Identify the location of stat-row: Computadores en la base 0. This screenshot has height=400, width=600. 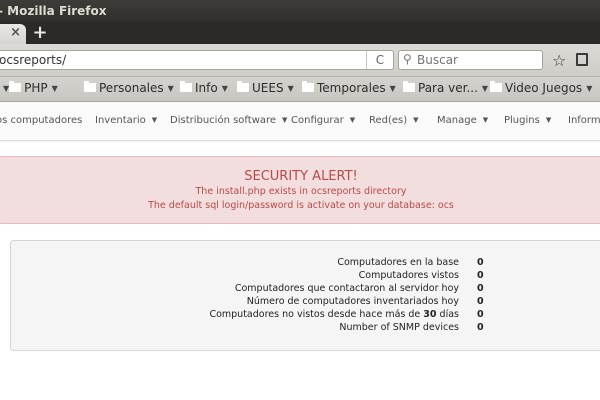
(305, 263).